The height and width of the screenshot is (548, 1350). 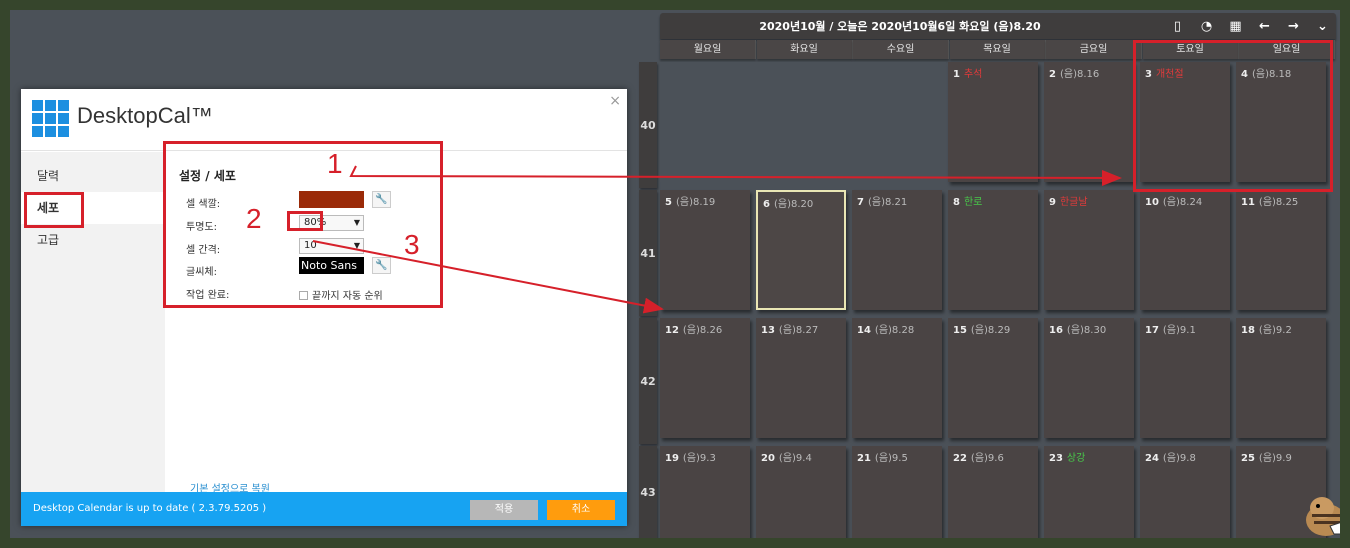 I want to click on chipmunk-mascot-icon, so click(x=1323, y=516).